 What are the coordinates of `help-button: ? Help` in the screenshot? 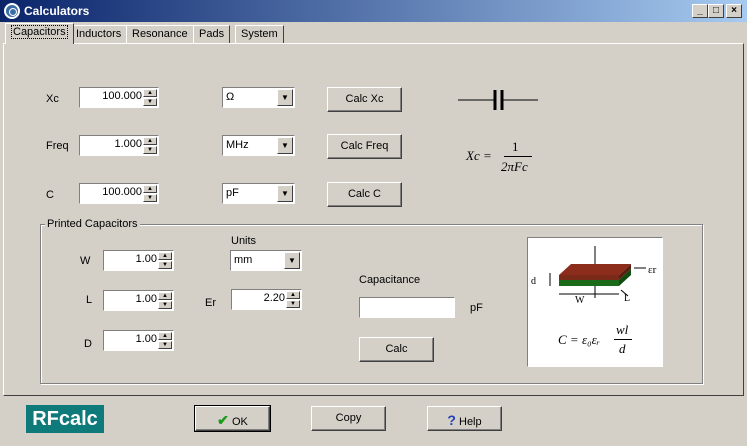 It's located at (464, 418).